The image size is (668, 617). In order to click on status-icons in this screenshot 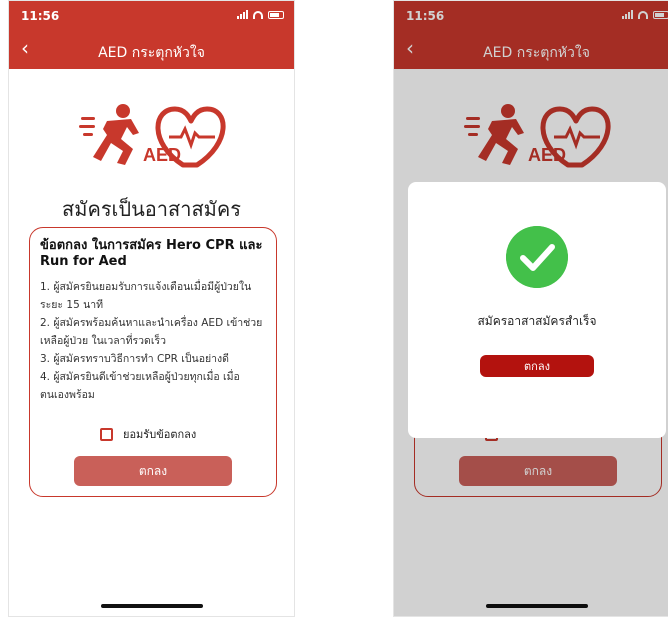, I will do `click(260, 14)`.